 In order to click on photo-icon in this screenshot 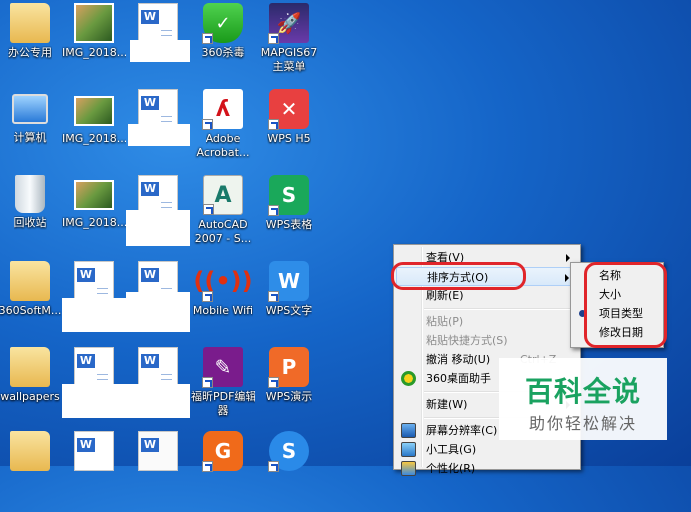, I will do `click(94, 195)`.